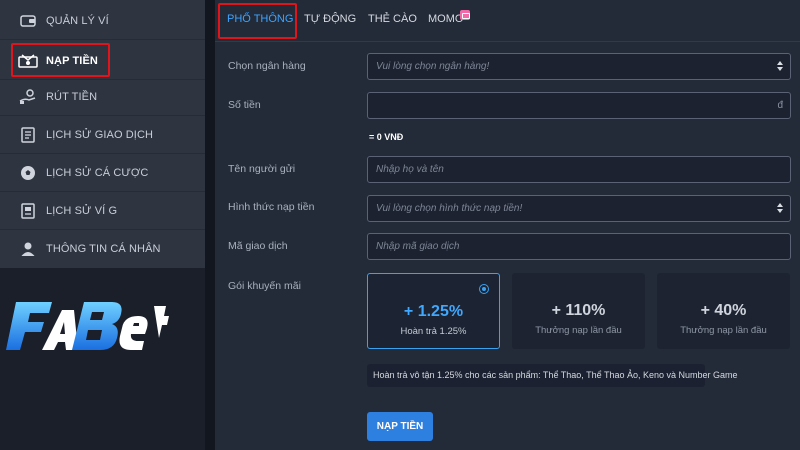 This screenshot has height=450, width=800. What do you see at coordinates (87, 326) in the screenshot?
I see `fabet-logo` at bounding box center [87, 326].